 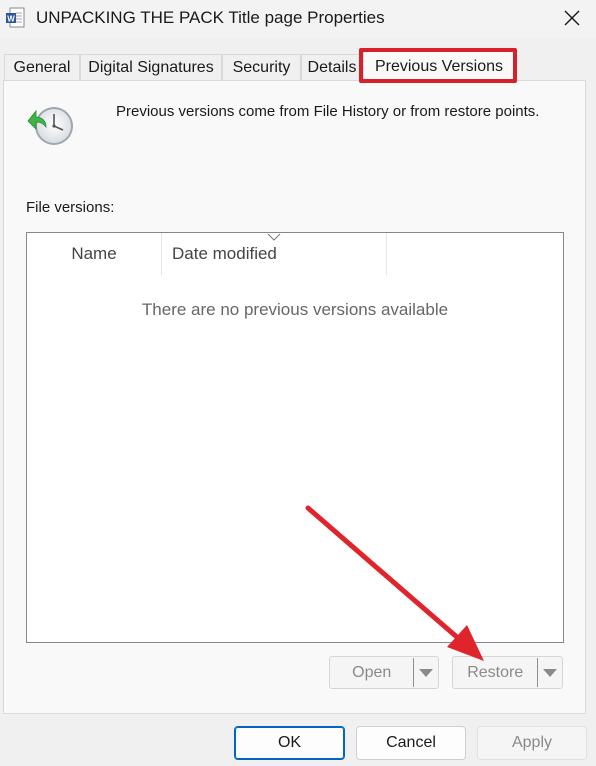 I want to click on open-button: Open, so click(x=371, y=672).